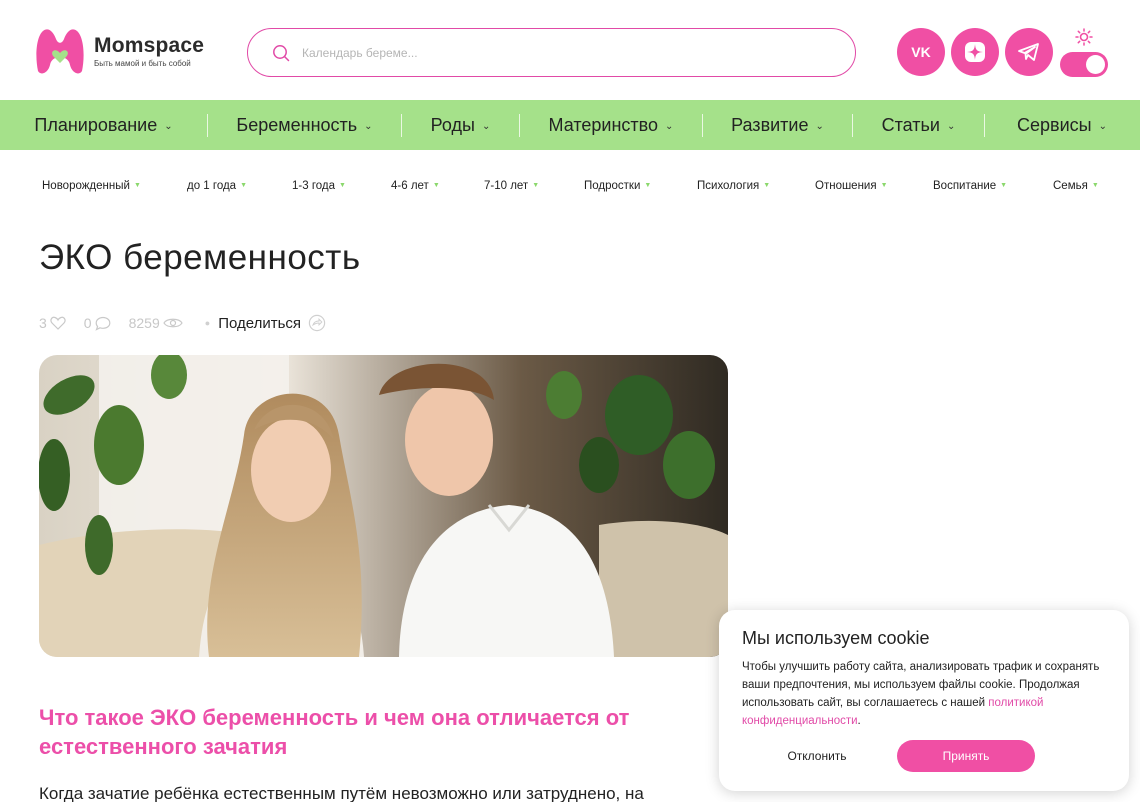  I want to click on cookie-actions: Отклонить Принять, so click(927, 756).